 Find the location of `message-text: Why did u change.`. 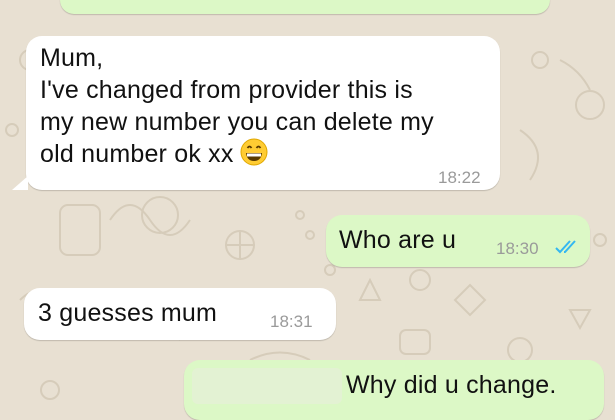

message-text: Why did u change. is located at coordinates (451, 385).